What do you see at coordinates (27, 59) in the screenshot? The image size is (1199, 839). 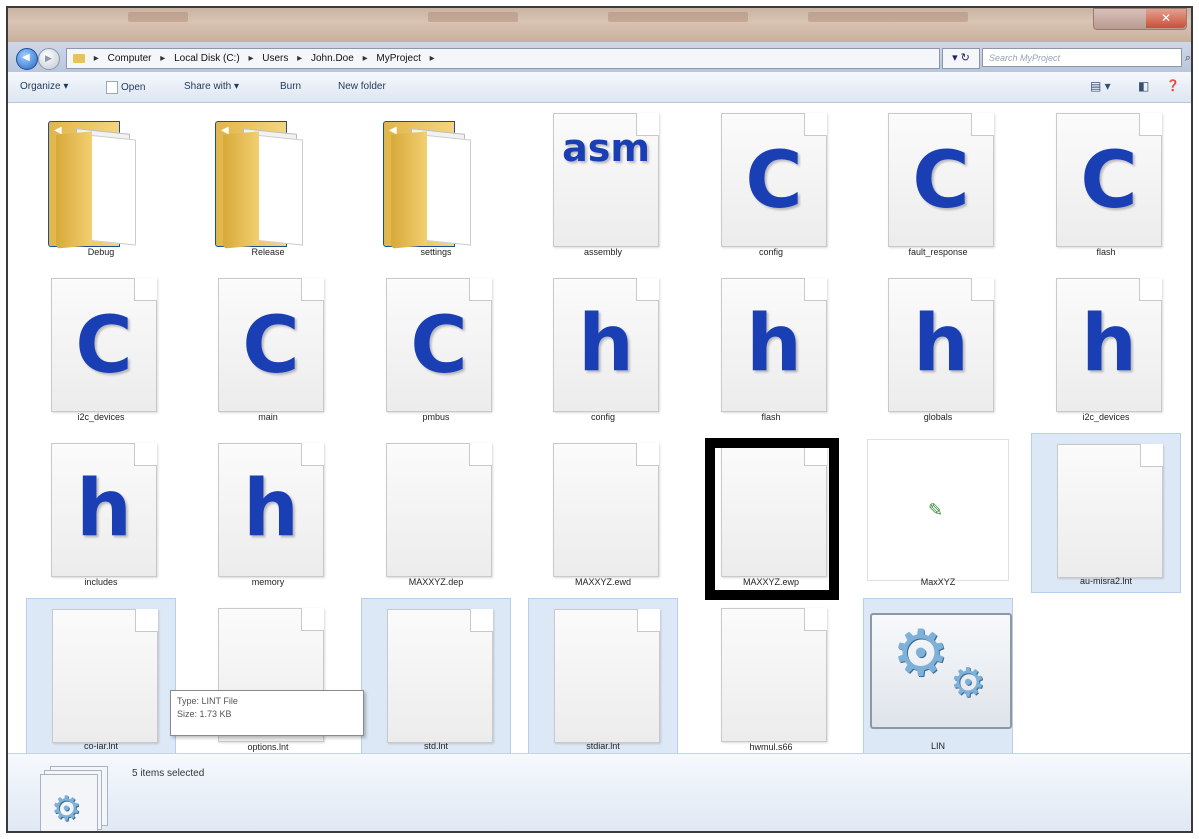 I see `back-button` at bounding box center [27, 59].